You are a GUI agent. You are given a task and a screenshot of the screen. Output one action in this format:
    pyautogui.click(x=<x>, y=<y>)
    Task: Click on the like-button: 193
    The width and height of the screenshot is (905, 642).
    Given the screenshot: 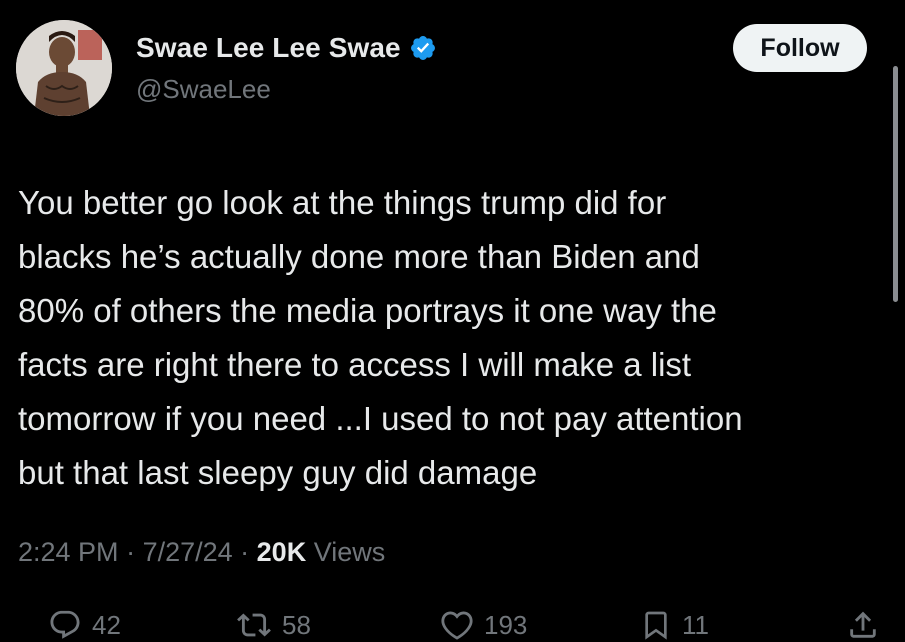 What is the action you would take?
    pyautogui.click(x=483, y=625)
    